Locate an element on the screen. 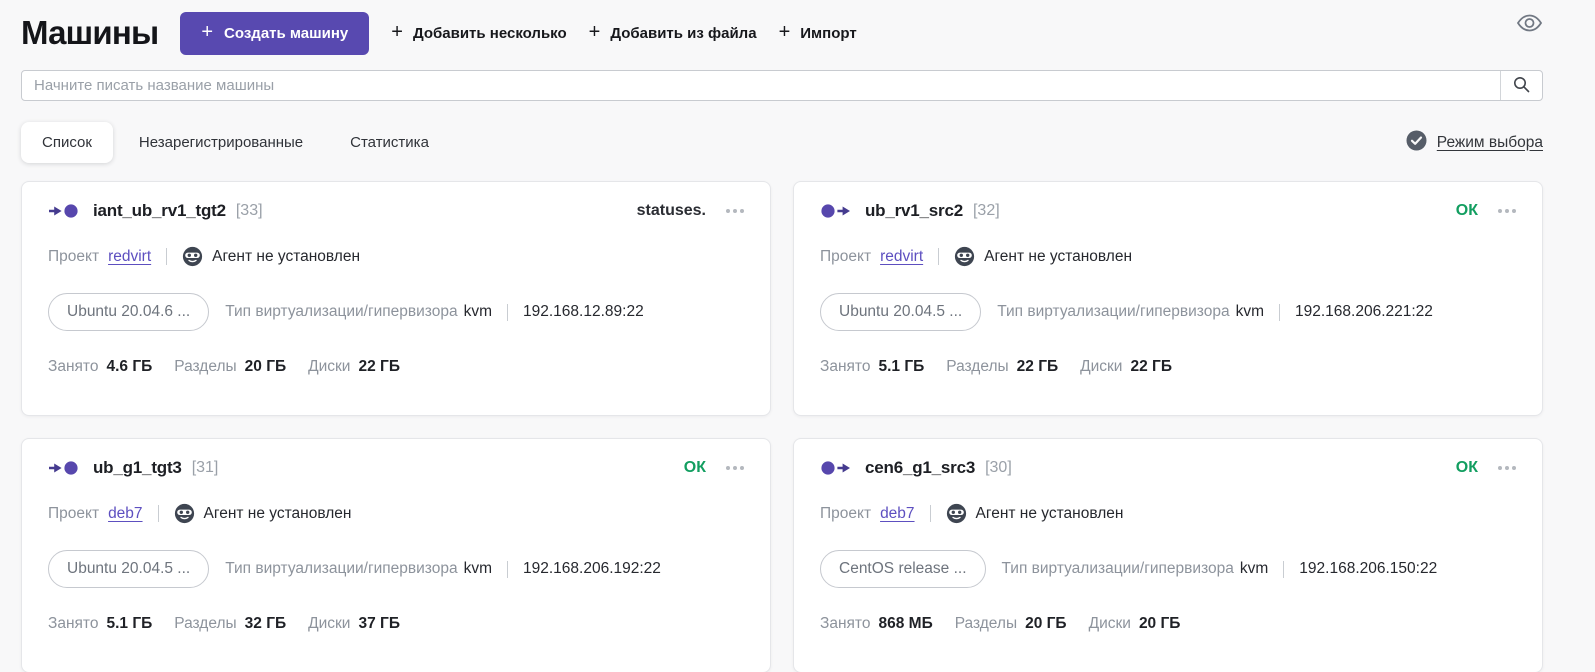  partitions-value: 32 ГБ is located at coordinates (265, 623).